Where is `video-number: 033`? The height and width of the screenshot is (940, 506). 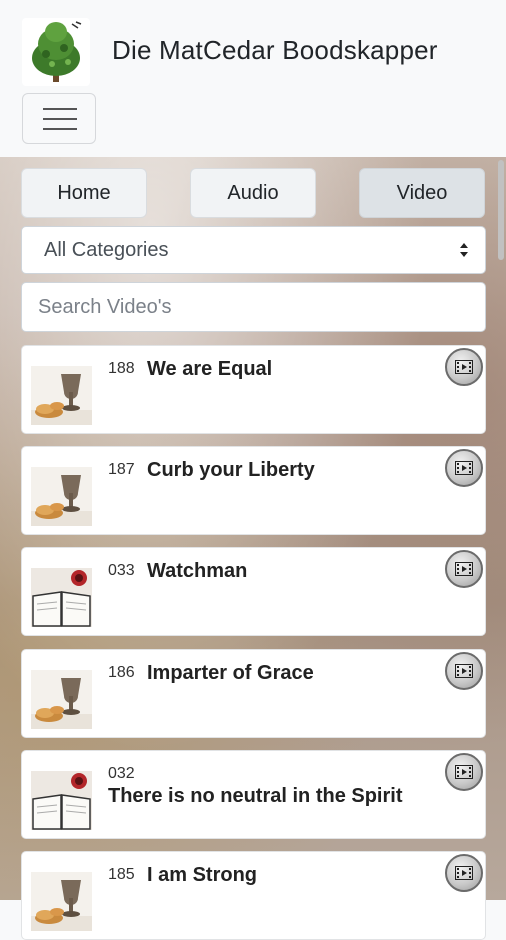
video-number: 033 is located at coordinates (121, 570).